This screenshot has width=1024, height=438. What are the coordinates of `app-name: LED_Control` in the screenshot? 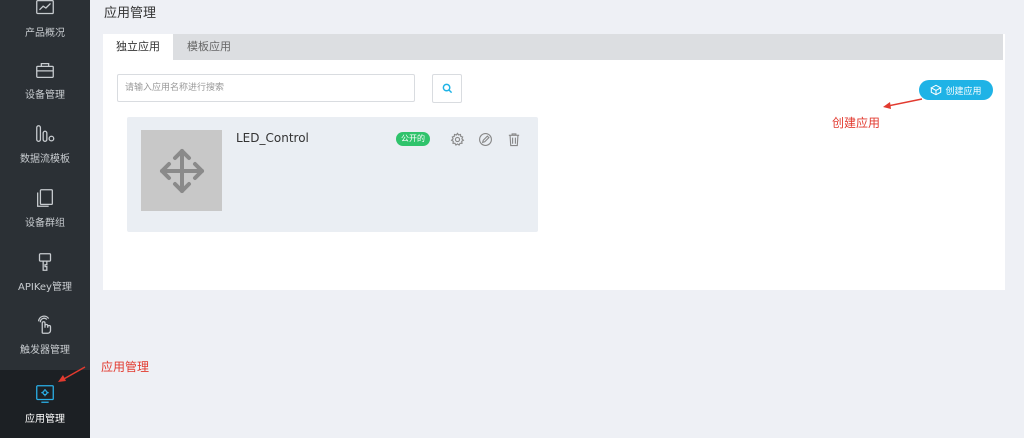 It's located at (272, 138).